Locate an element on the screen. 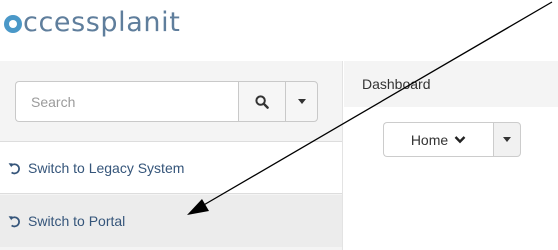  magnifier-icon is located at coordinates (262, 101).